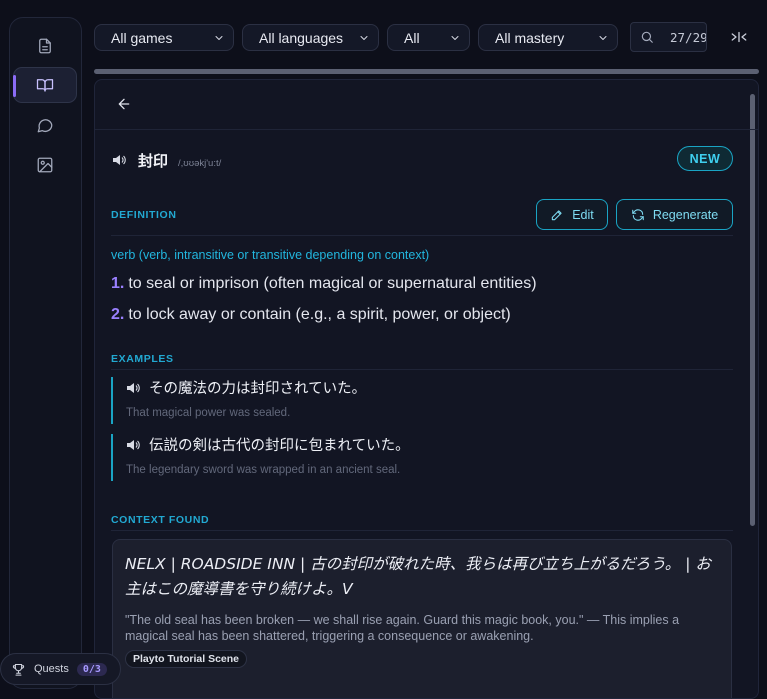 The image size is (767, 699). I want to click on type-select: All, so click(428, 37).